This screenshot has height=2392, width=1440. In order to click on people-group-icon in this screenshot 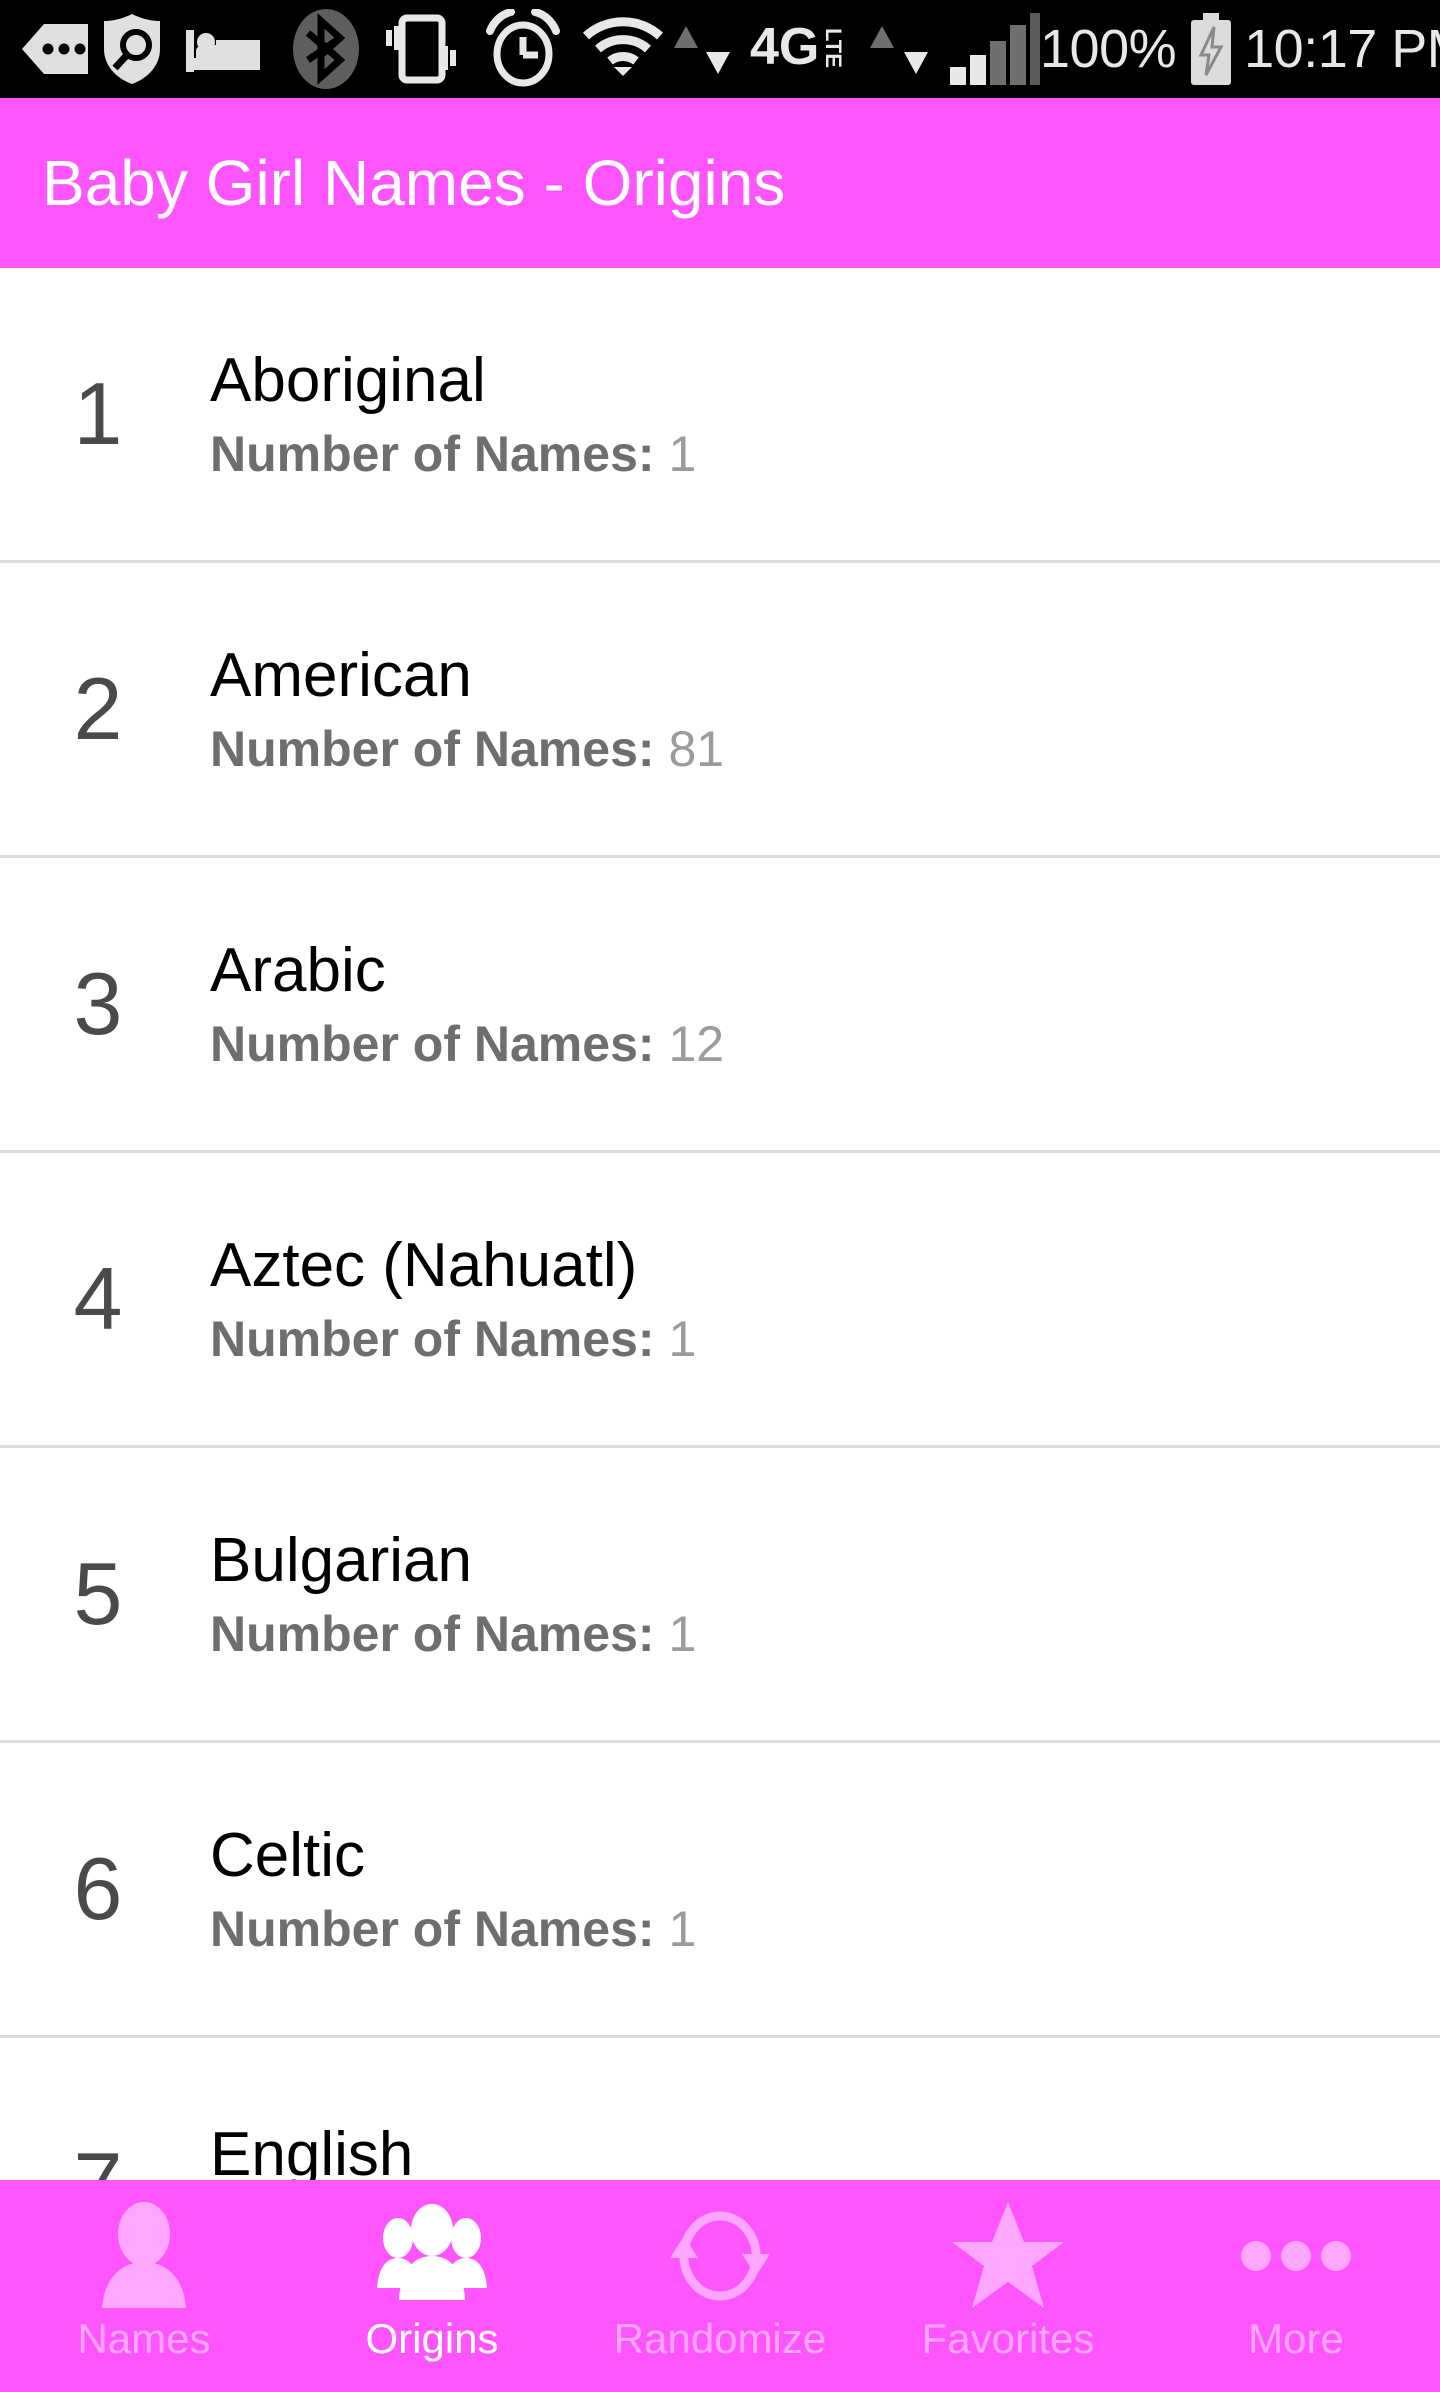, I will do `click(432, 2256)`.